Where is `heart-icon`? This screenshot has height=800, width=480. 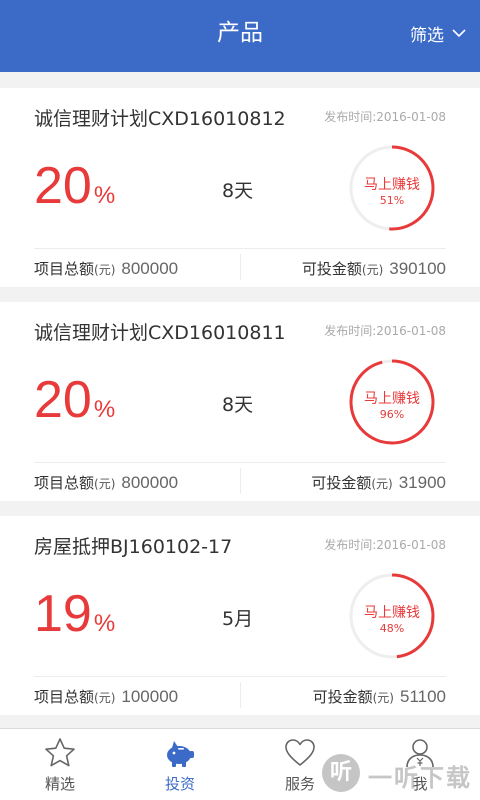 heart-icon is located at coordinates (300, 752).